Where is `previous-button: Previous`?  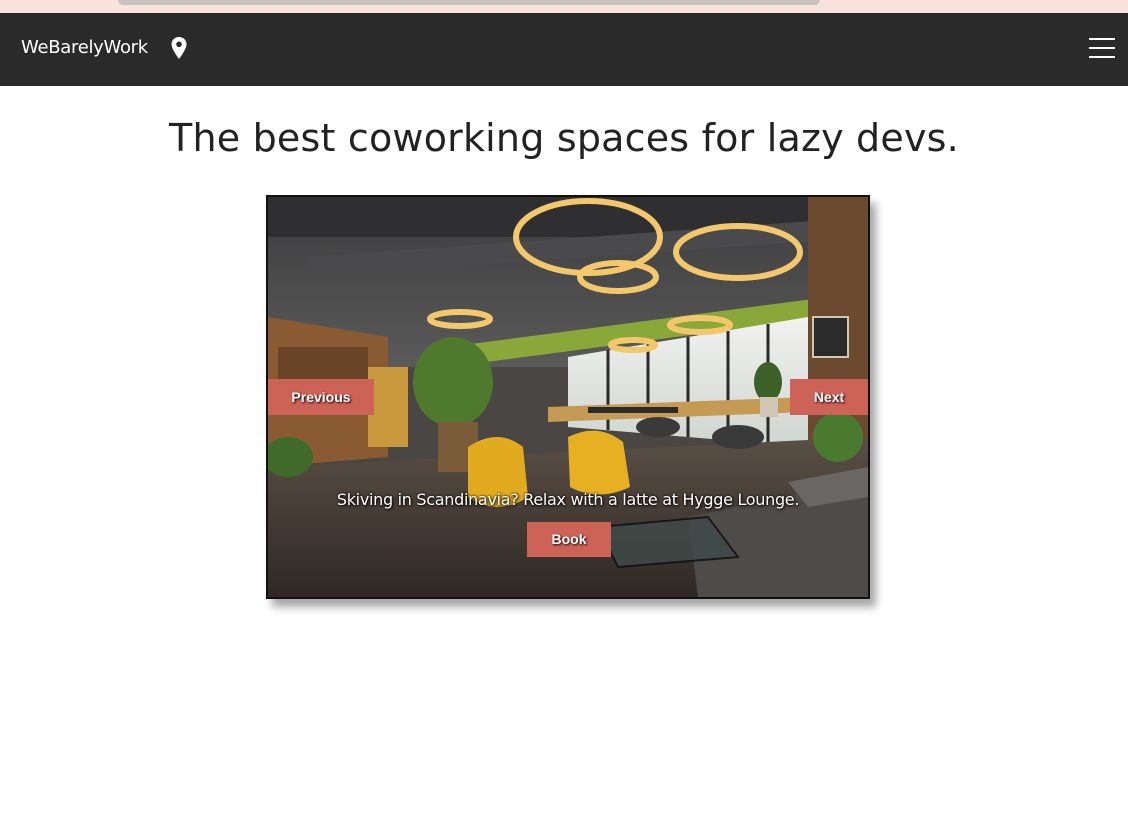
previous-button: Previous is located at coordinates (321, 397).